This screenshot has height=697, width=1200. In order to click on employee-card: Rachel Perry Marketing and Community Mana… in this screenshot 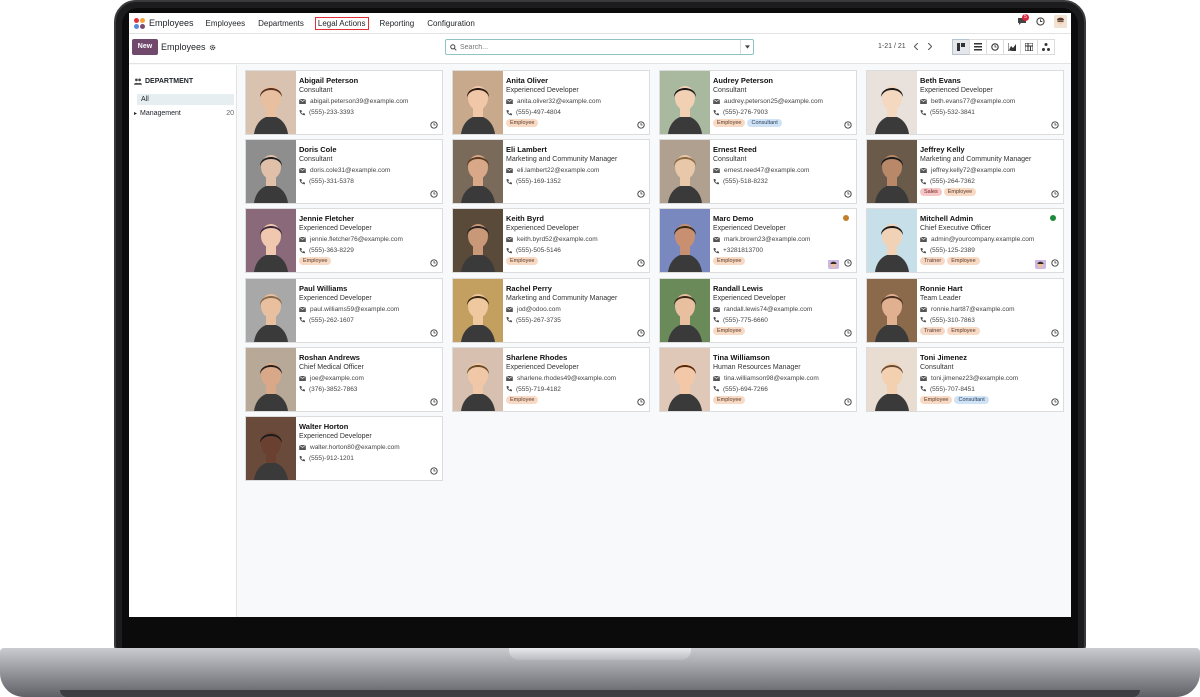, I will do `click(551, 310)`.